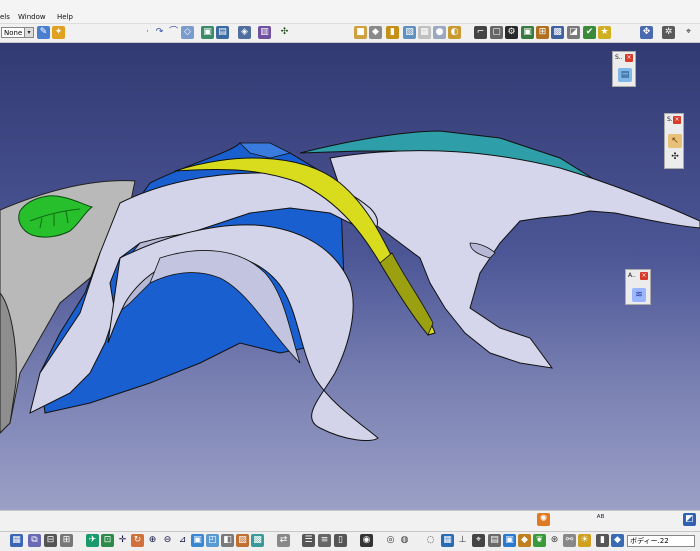 The width and height of the screenshot is (700, 551). I want to click on views-icon: ▣, so click(197, 540).